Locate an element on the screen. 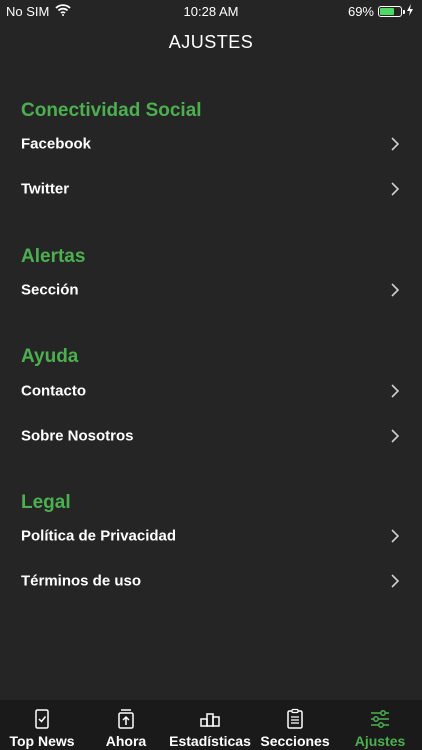 The width and height of the screenshot is (422, 750). section-header-ayuda: Ayuda is located at coordinates (50, 356).